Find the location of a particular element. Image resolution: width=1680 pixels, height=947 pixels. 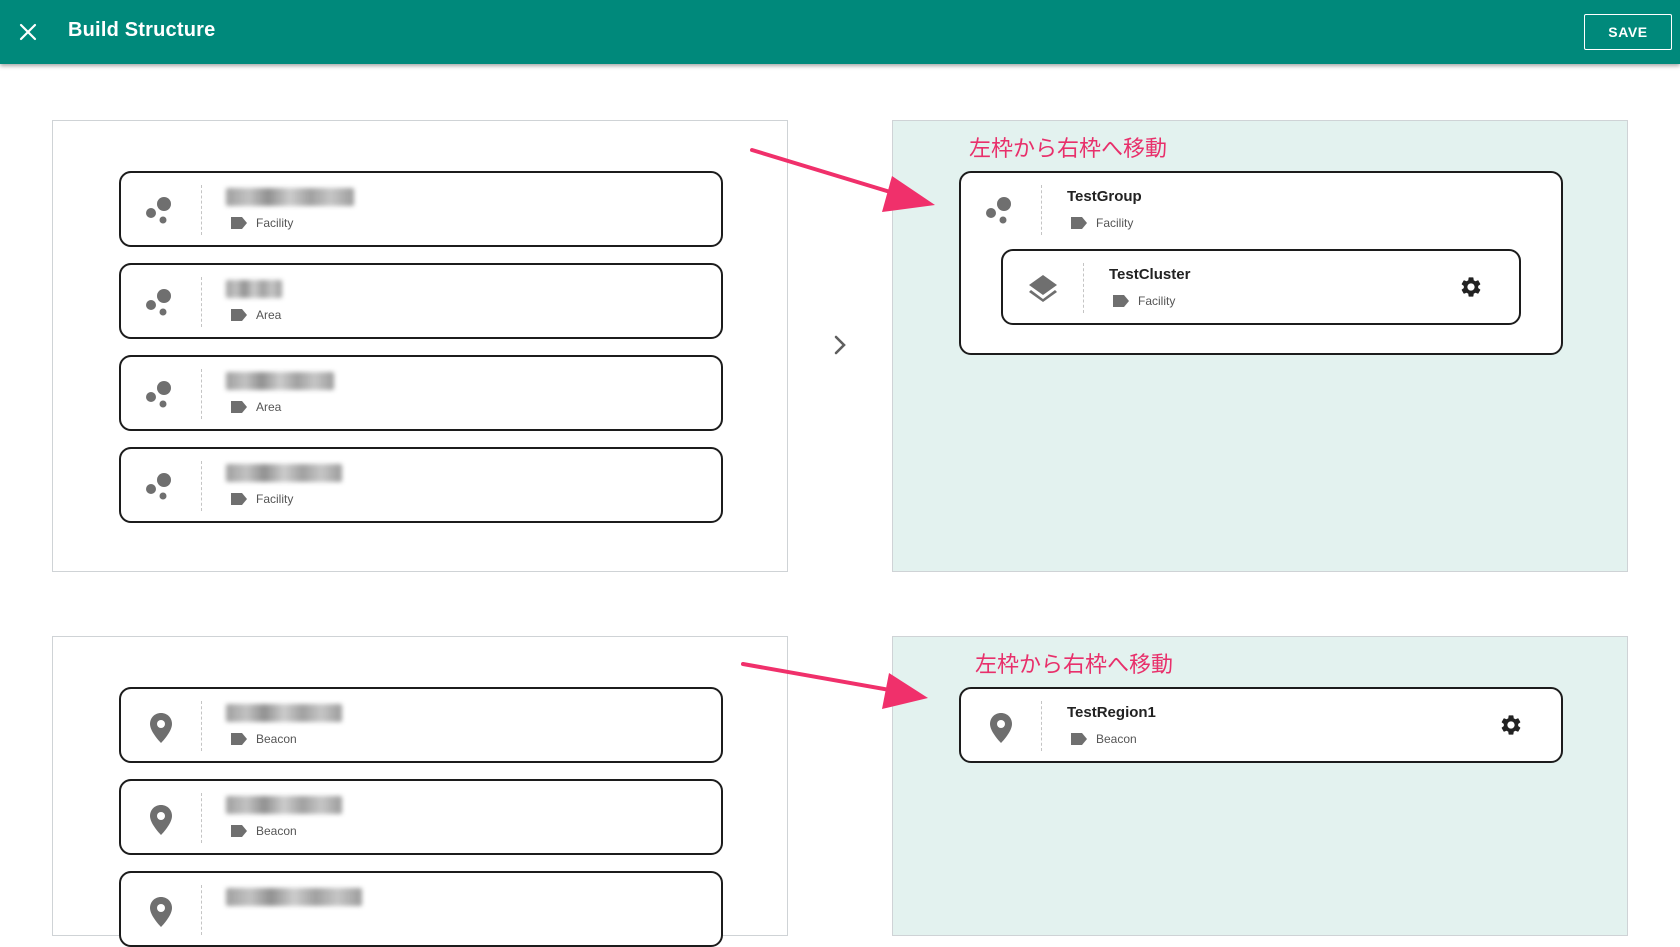

app-bar: Build Structure SAVE is located at coordinates (840, 32).